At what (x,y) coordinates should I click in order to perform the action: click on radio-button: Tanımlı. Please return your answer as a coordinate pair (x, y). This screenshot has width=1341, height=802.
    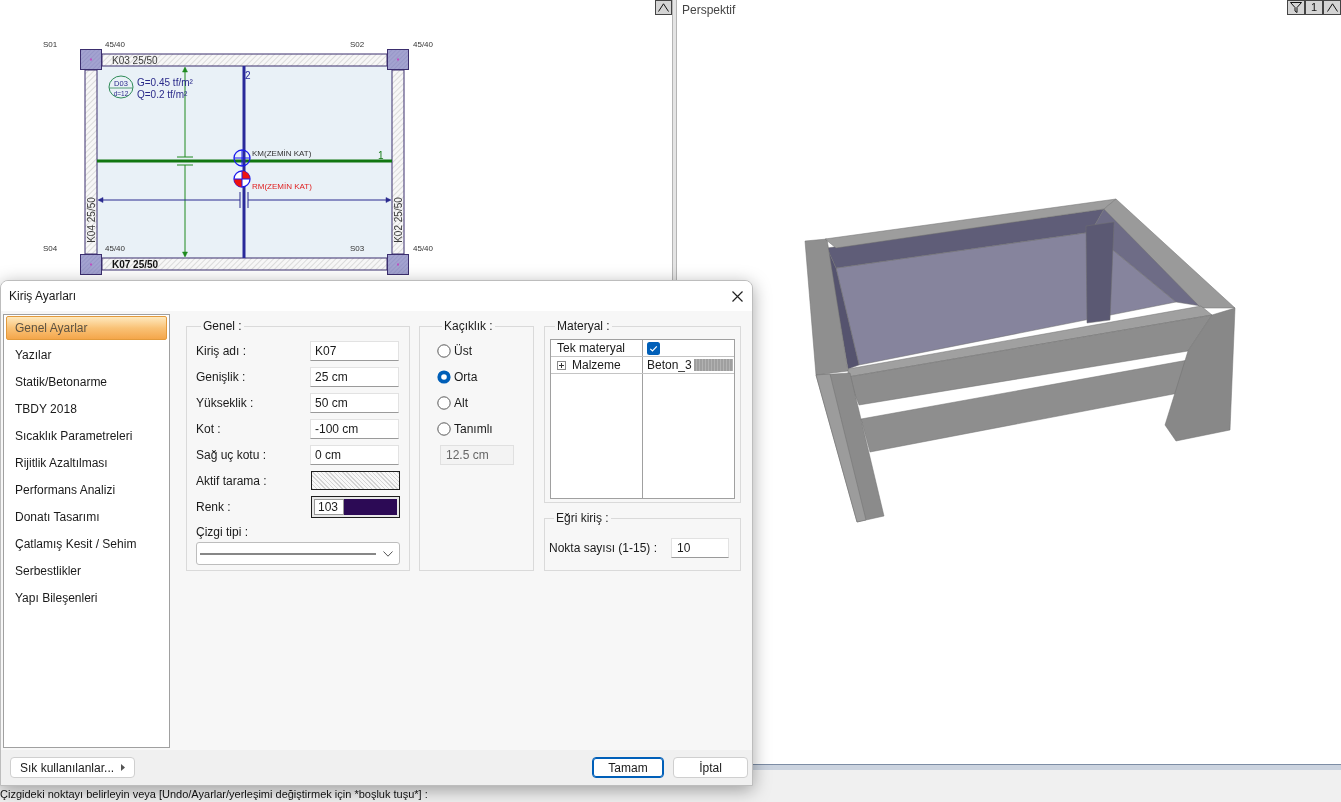
    Looking at the image, I should click on (485, 429).